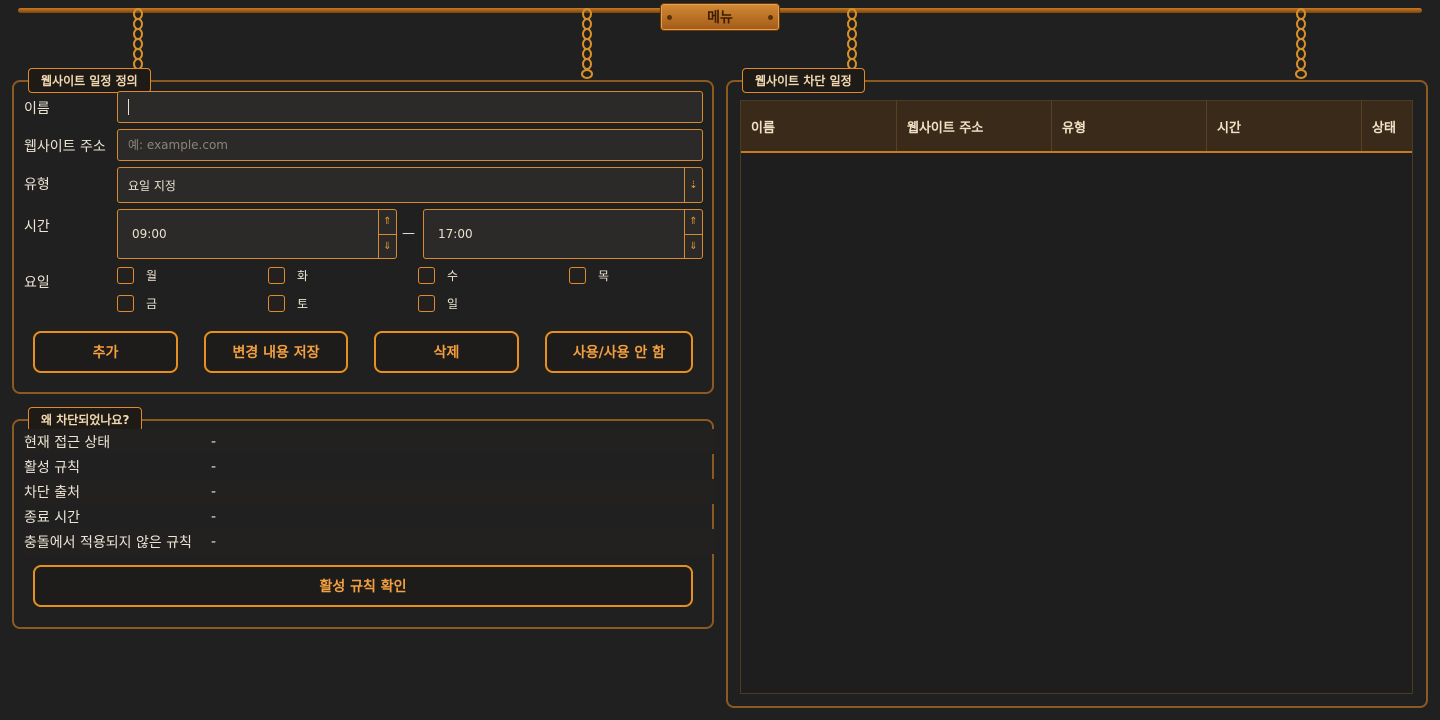 The image size is (1440, 720). I want to click on save-changes-button: 변경 내용 저장, so click(276, 352).